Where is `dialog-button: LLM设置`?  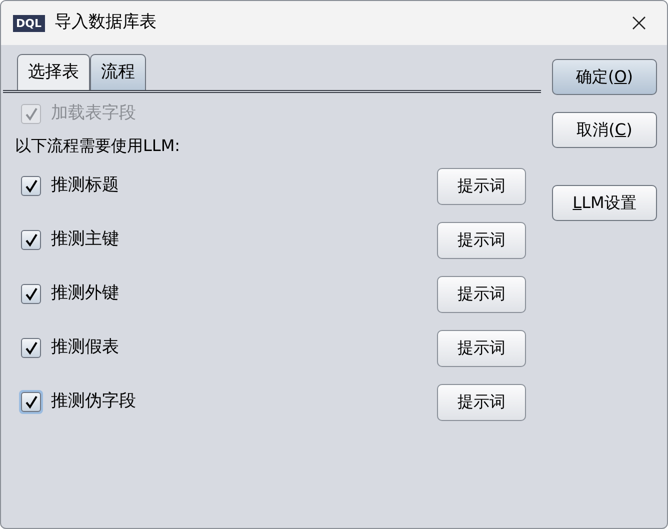 dialog-button: LLM设置 is located at coordinates (604, 203).